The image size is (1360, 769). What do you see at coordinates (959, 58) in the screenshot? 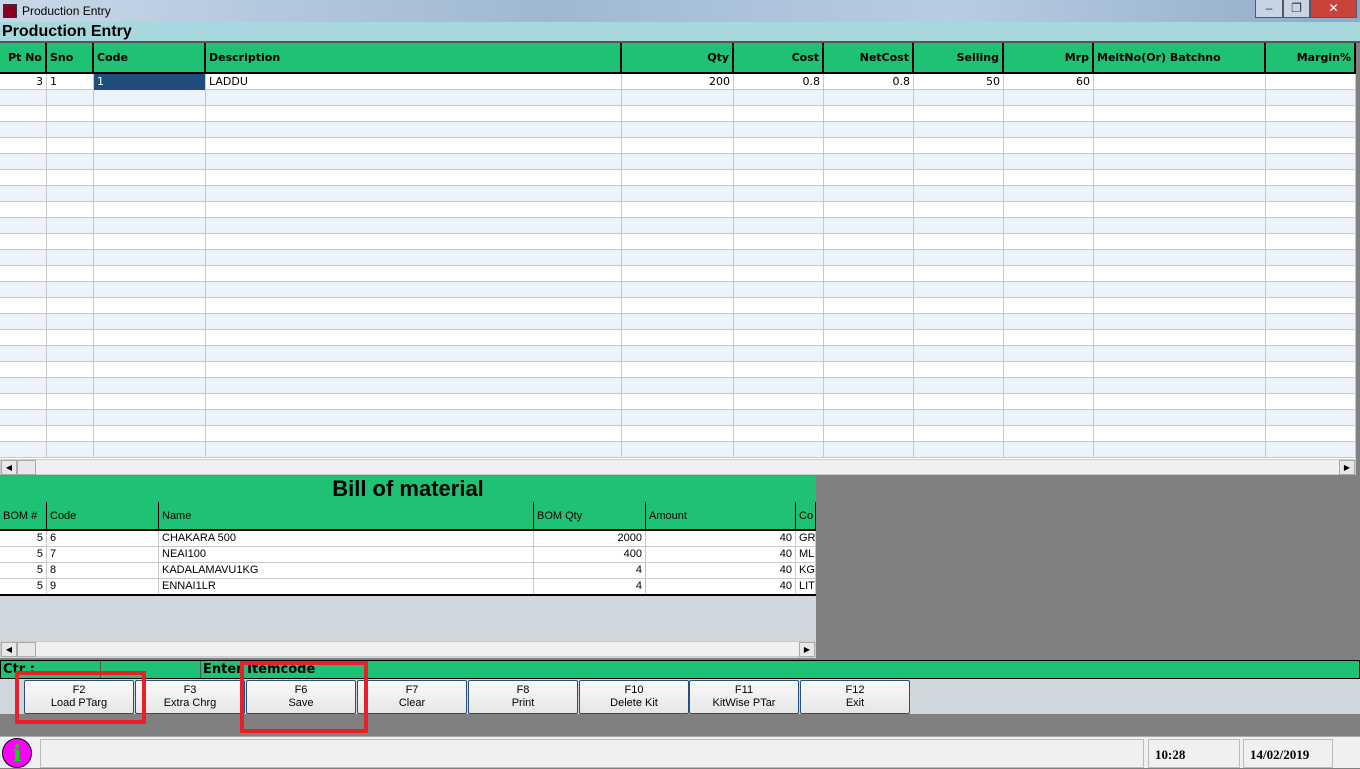
I see `column-header: Selling` at bounding box center [959, 58].